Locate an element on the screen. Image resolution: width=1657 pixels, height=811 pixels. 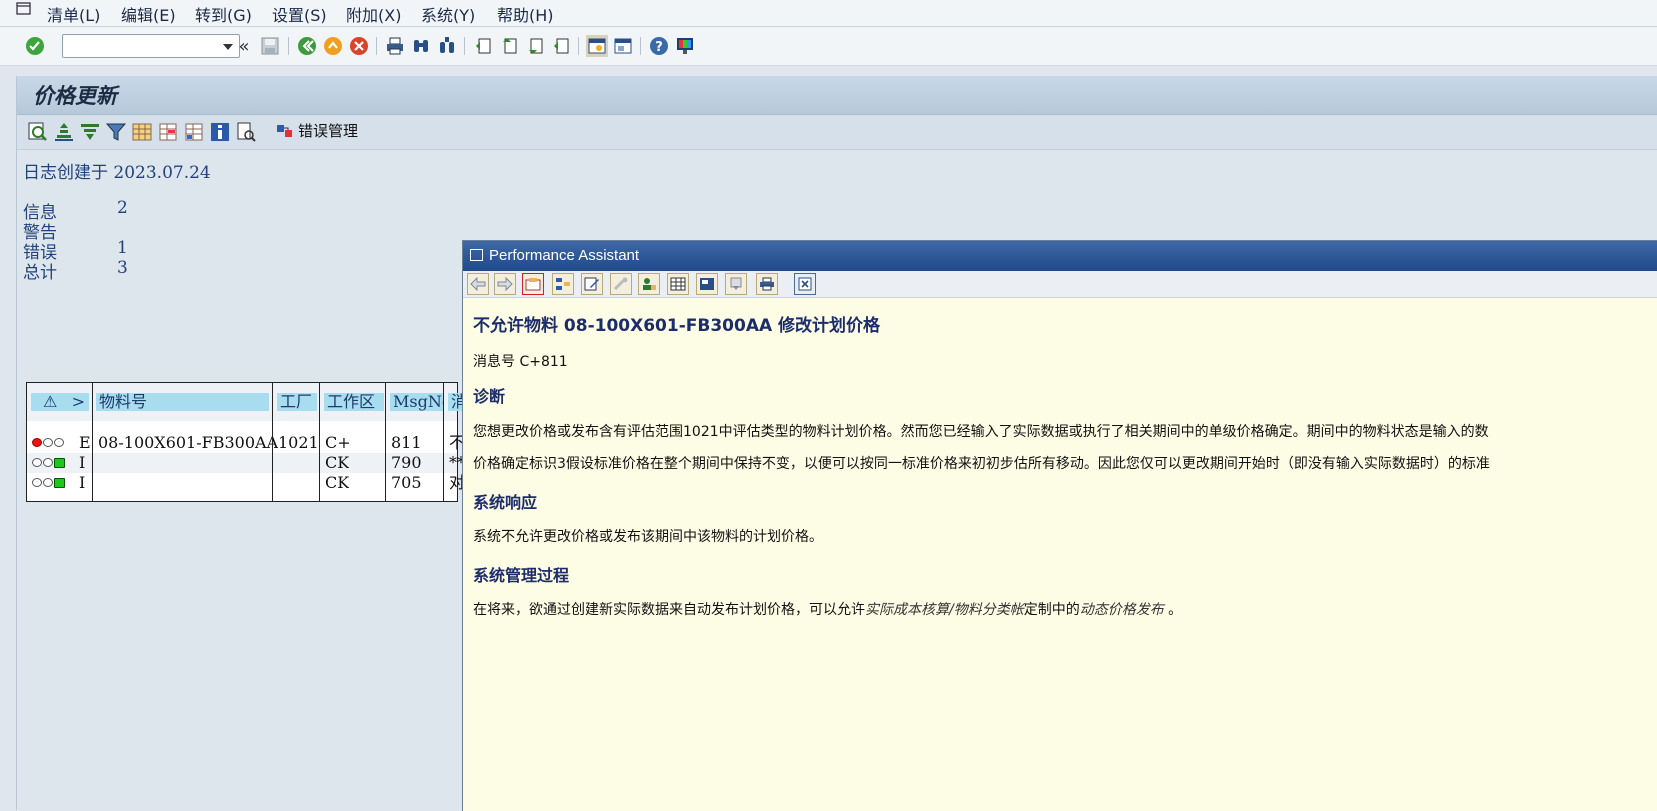
menu-extras: 附加(X) is located at coordinates (373, 14).